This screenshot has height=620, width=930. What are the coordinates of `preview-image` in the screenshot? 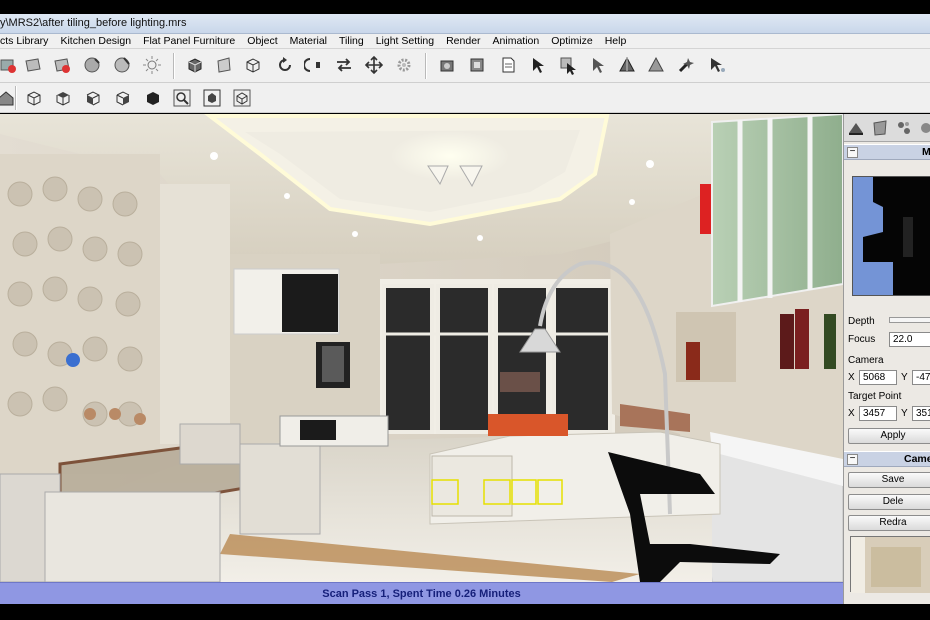 It's located at (891, 236).